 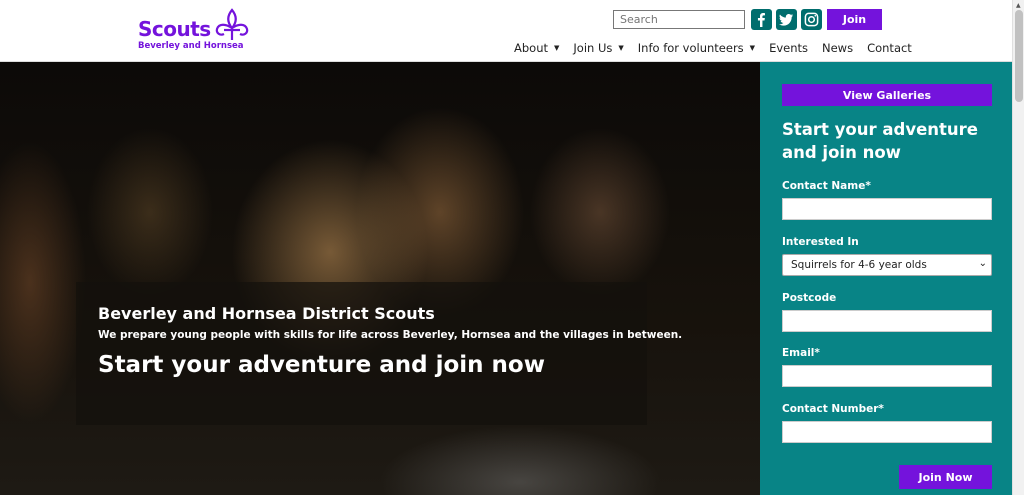 I want to click on contact-number-input, so click(x=887, y=432).